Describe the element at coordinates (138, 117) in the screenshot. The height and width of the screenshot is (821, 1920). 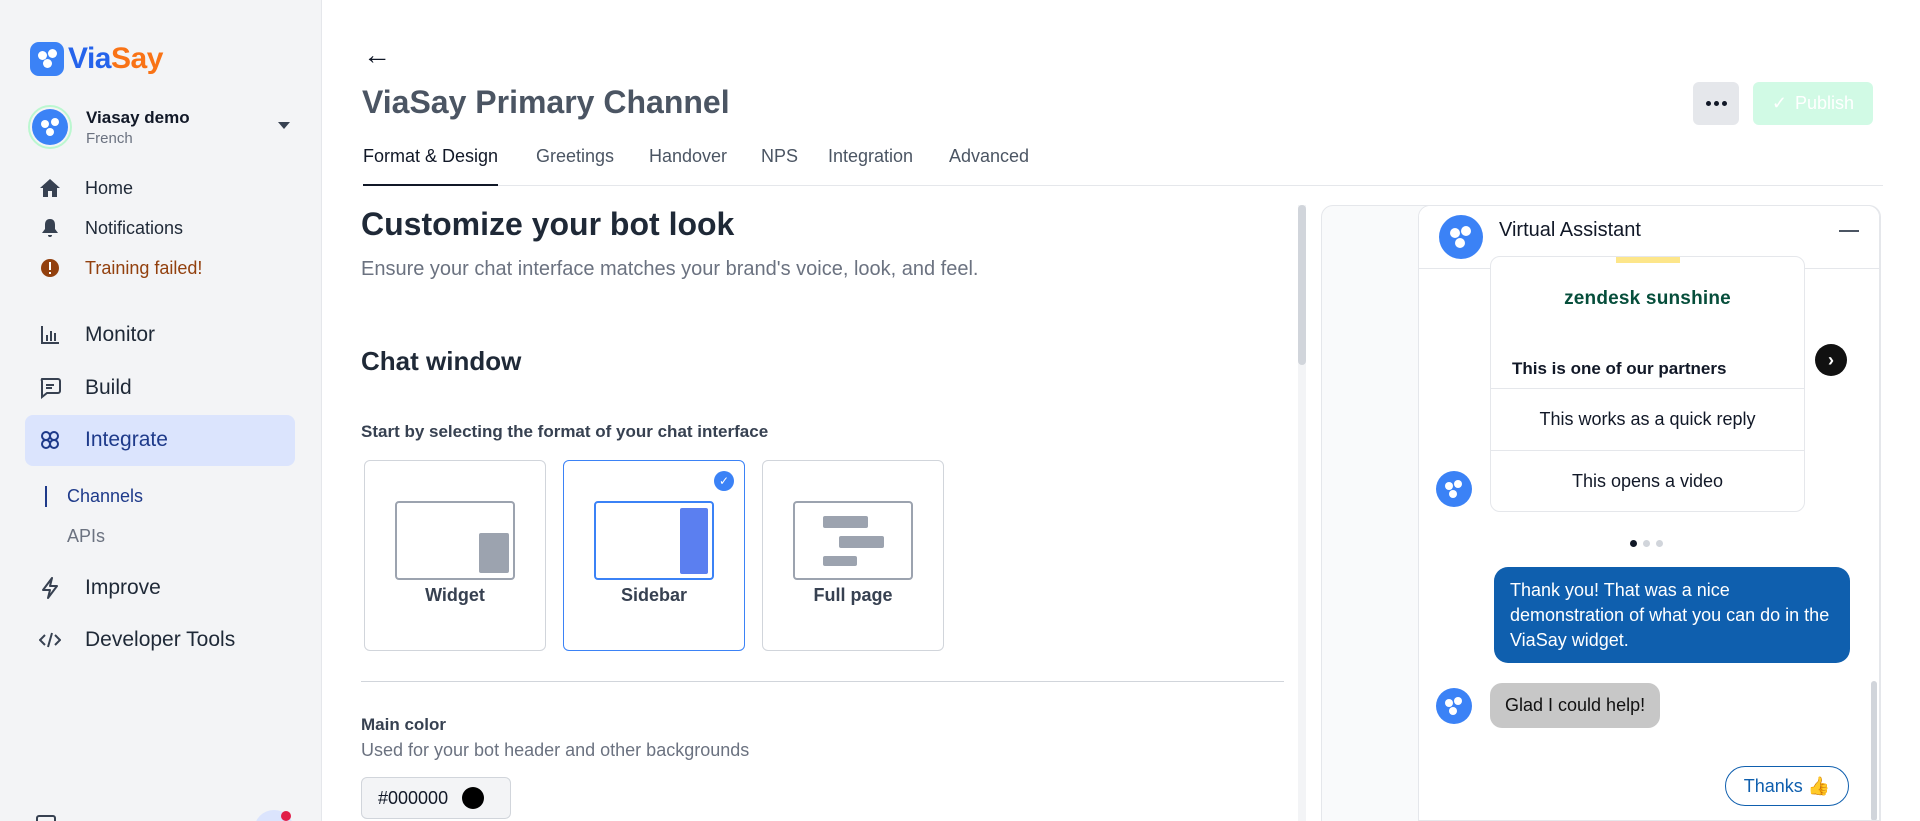
I see `account-name: Viasay demo` at that location.